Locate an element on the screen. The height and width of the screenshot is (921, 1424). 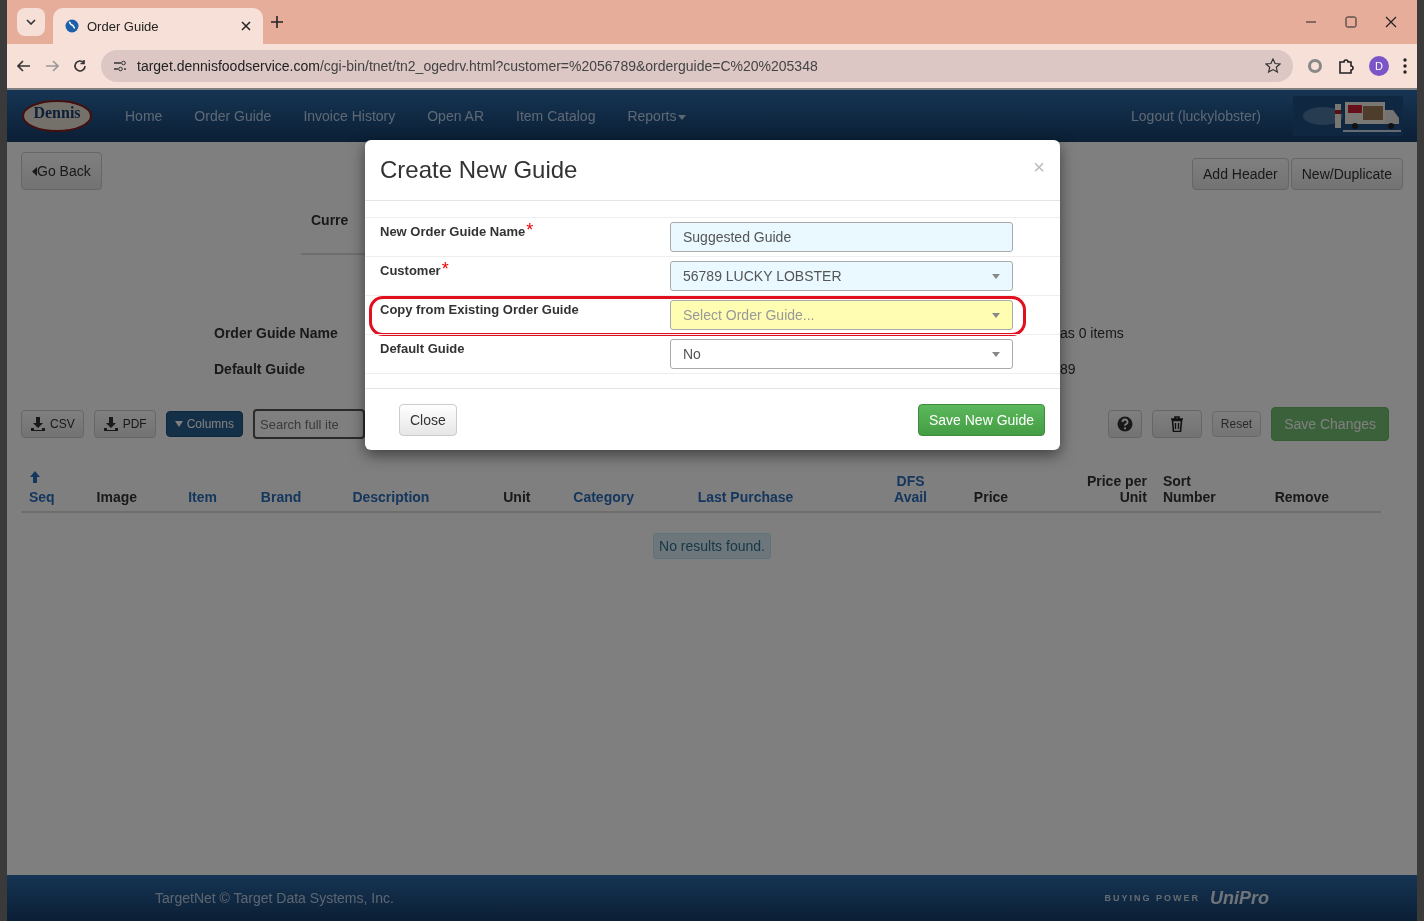
info-text: 89 is located at coordinates (1068, 369).